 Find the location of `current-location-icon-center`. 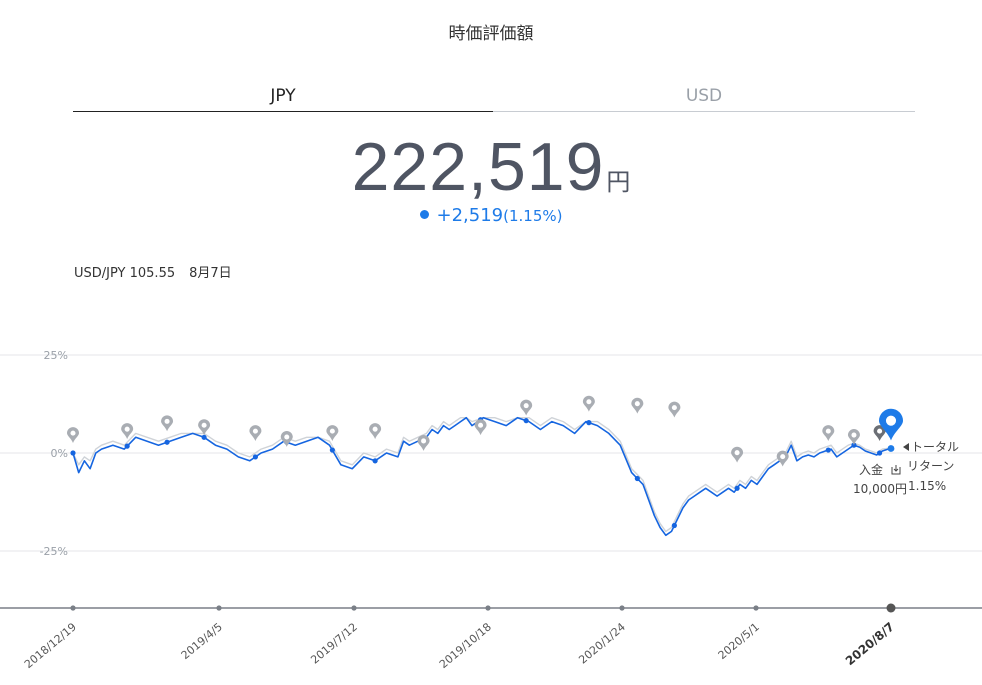

current-location-icon-center is located at coordinates (891, 420).